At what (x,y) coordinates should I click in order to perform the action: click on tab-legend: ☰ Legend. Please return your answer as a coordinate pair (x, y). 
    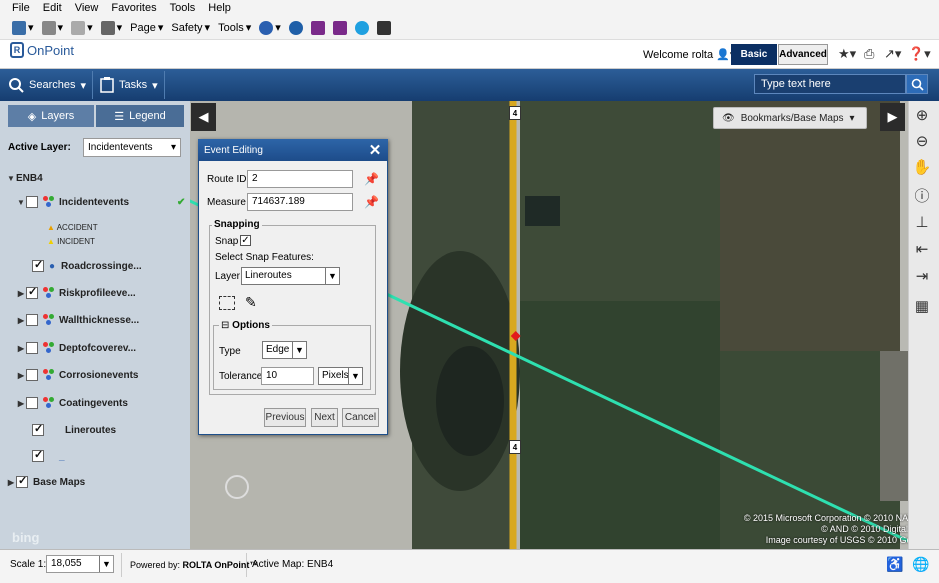
    Looking at the image, I should click on (140, 116).